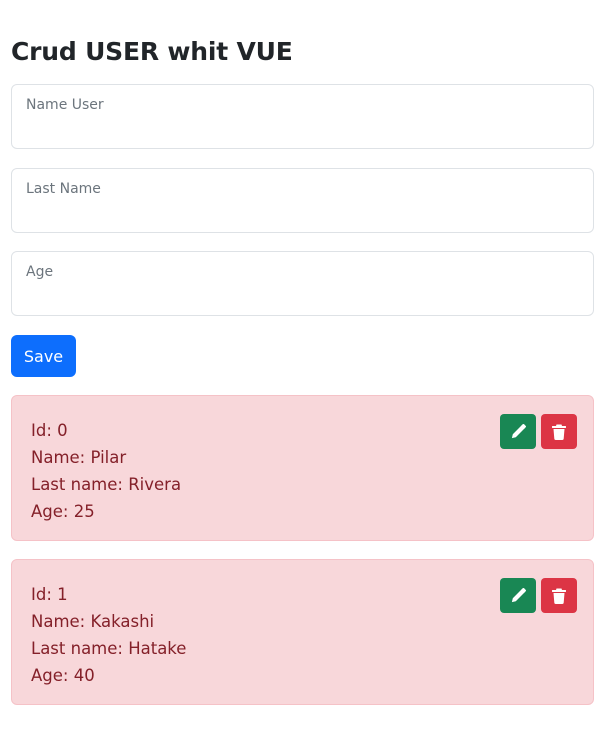 The image size is (603, 747). Describe the element at coordinates (79, 457) in the screenshot. I see `user-name: Name: Pilar` at that location.